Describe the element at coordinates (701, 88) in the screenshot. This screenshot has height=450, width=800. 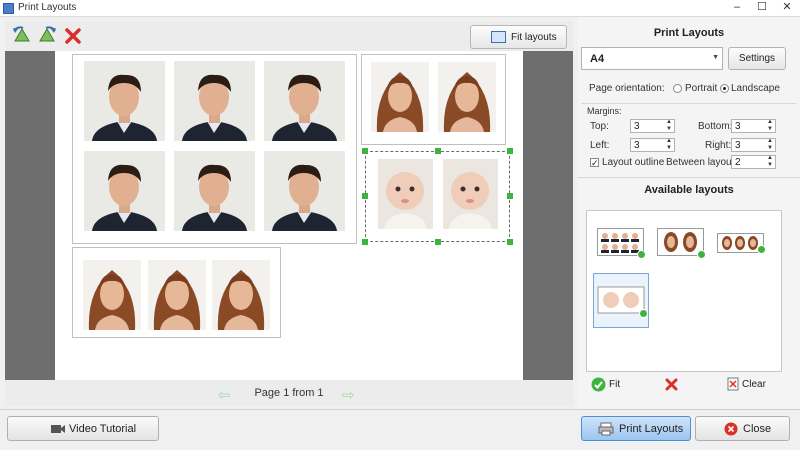
I see `portrait-label: Portrait` at that location.